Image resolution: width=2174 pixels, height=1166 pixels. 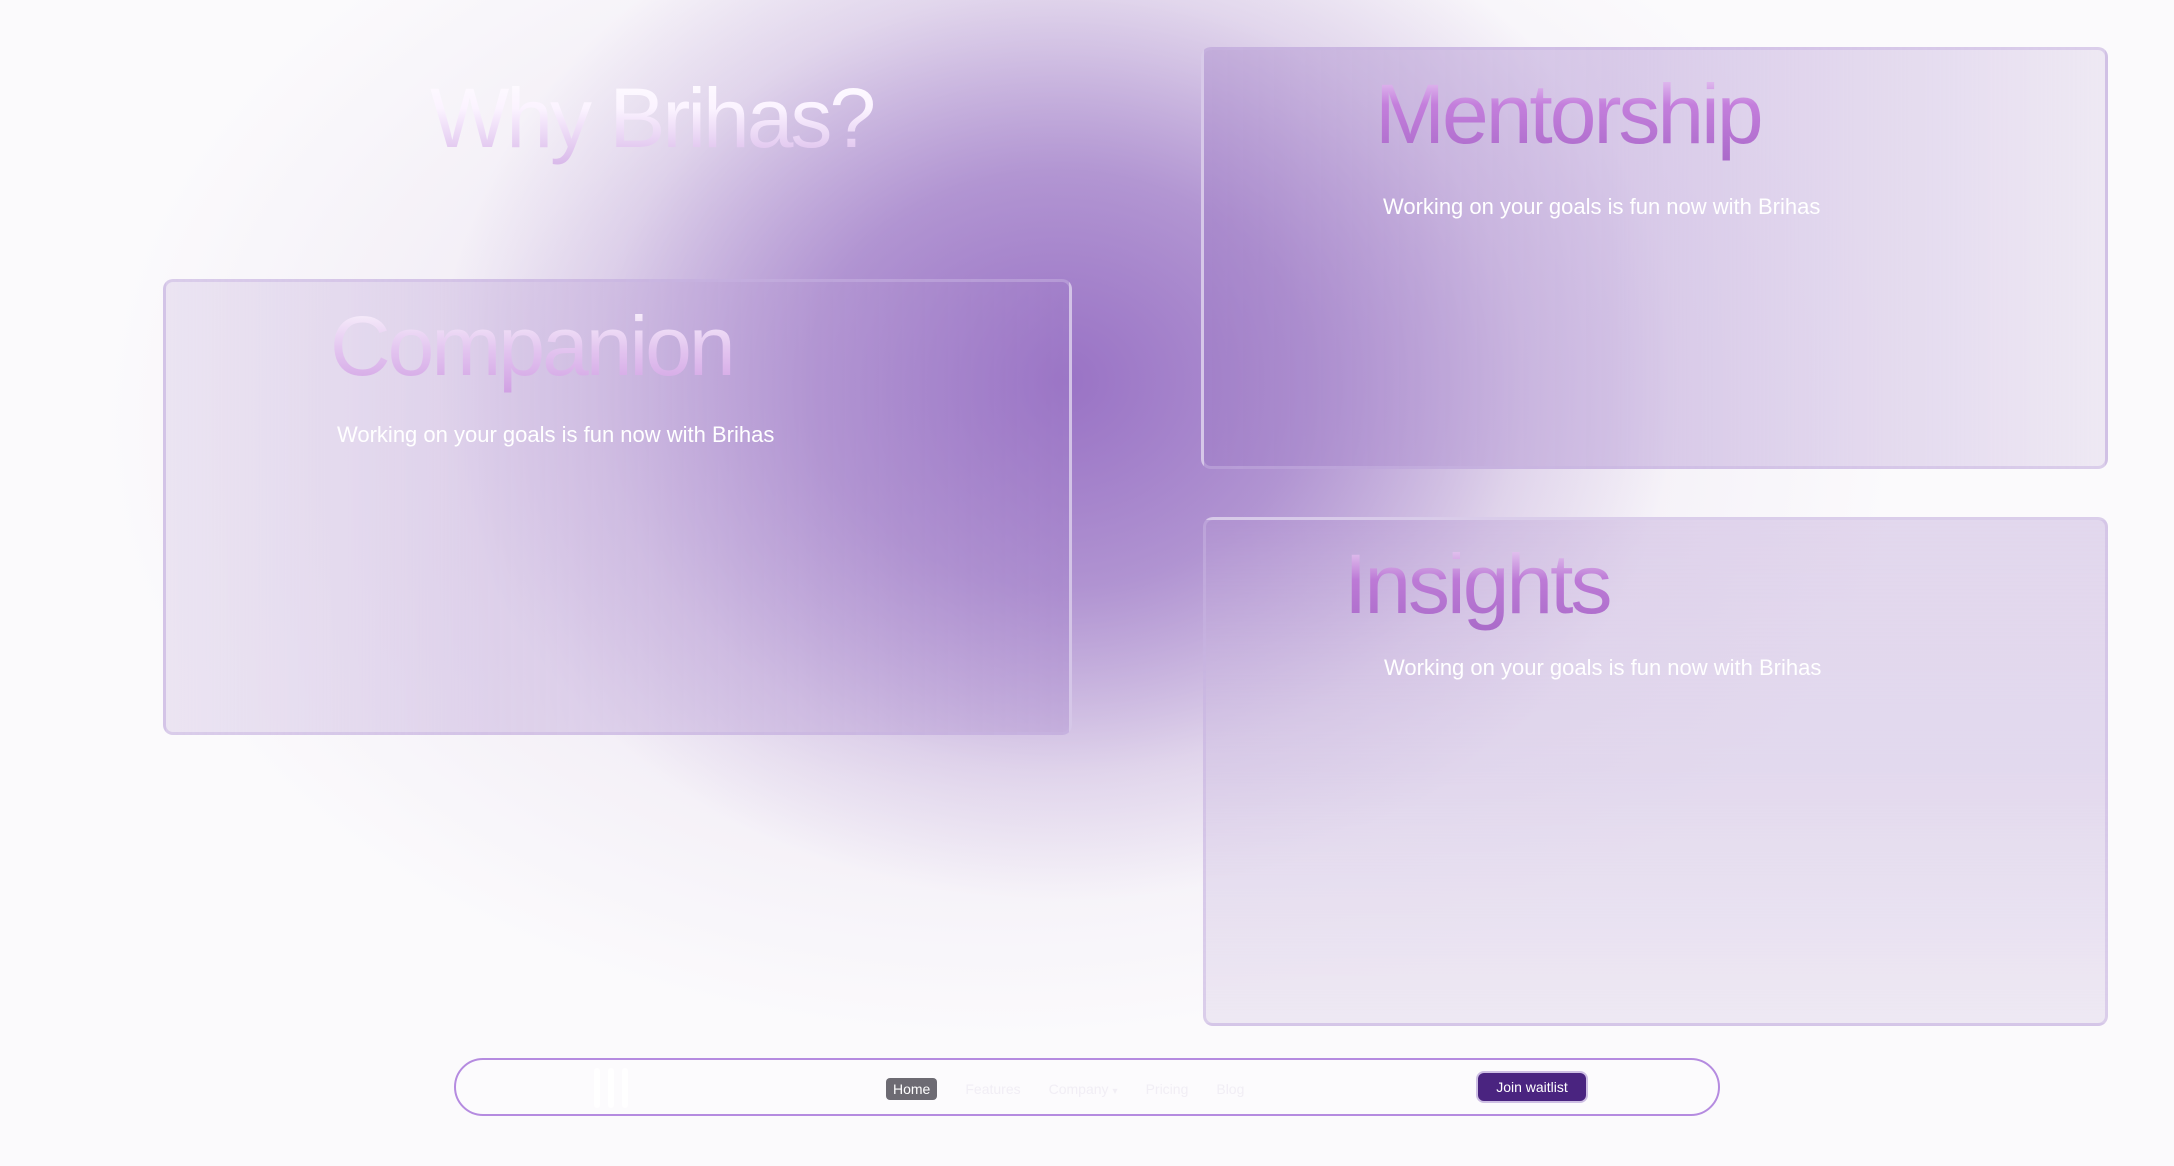 I want to click on companion-card-title: Companion, so click(x=533, y=346).